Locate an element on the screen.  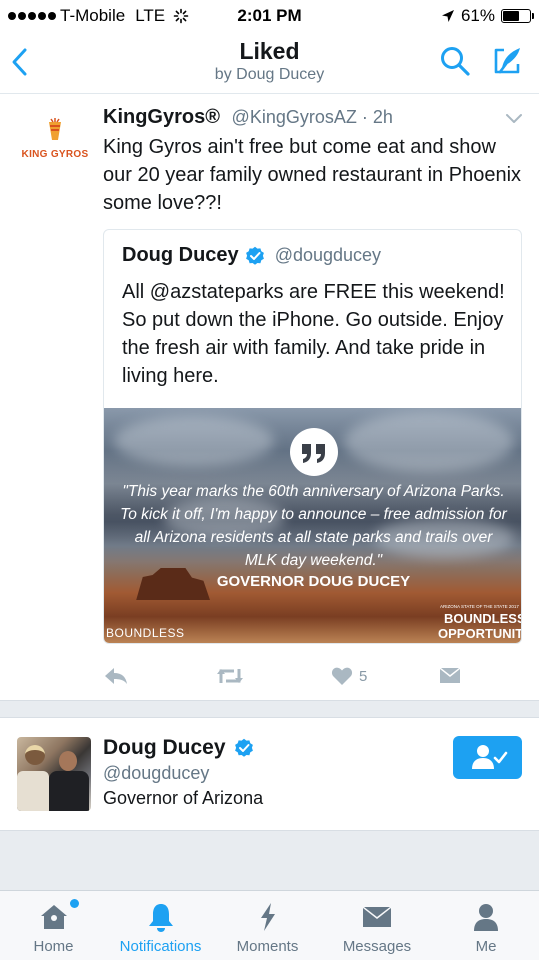
battery-icon is located at coordinates (517, 16).